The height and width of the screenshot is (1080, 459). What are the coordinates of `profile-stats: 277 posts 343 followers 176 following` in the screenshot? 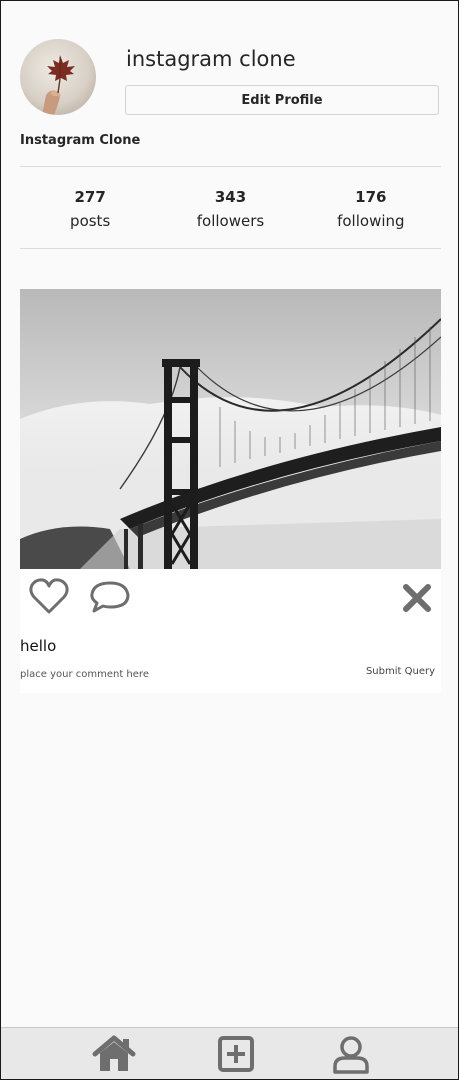 It's located at (230, 212).